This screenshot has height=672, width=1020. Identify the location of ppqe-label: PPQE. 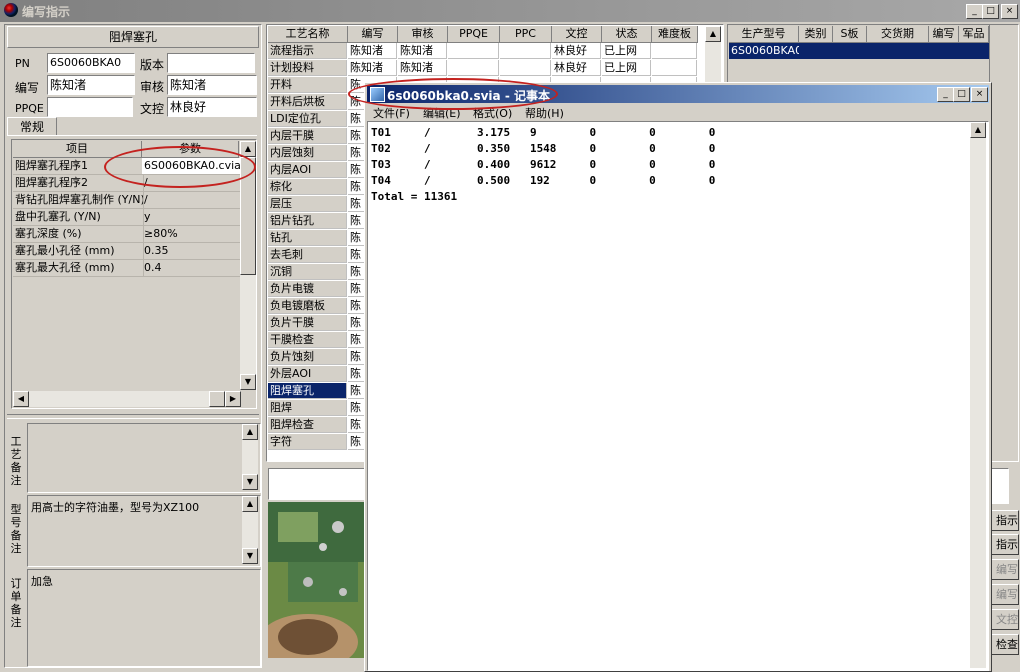
(29, 108).